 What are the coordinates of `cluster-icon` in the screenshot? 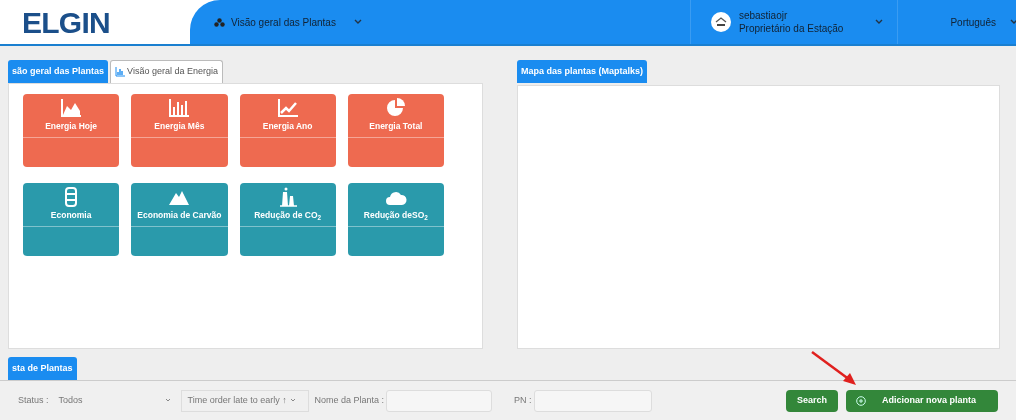 It's located at (219, 22).